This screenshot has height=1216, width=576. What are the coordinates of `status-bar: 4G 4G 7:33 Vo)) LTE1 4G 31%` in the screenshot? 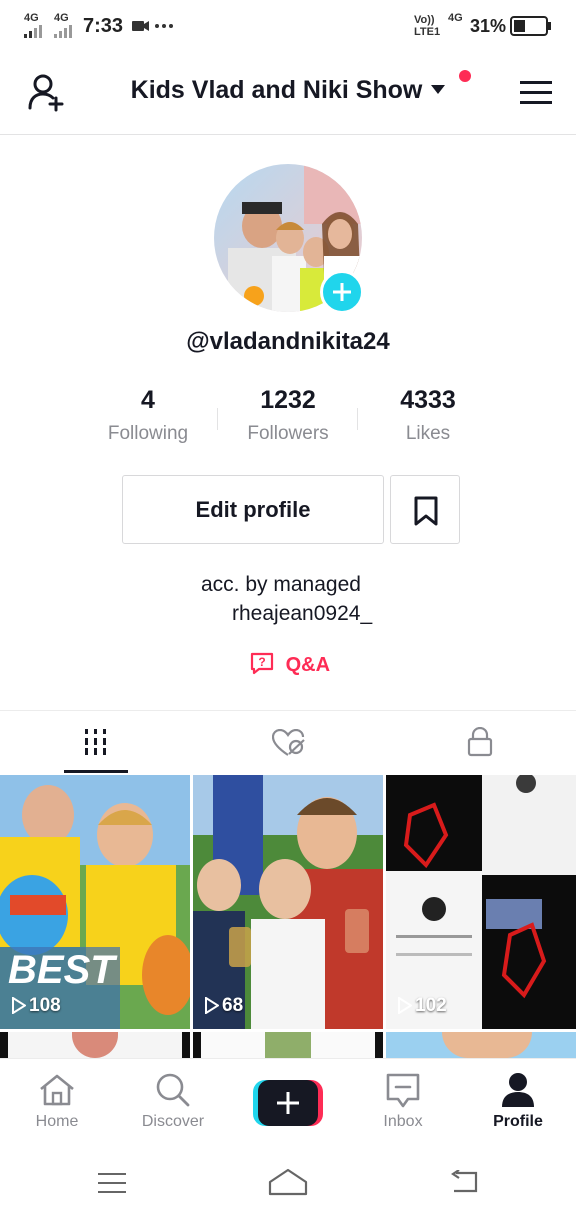 It's located at (288, 26).